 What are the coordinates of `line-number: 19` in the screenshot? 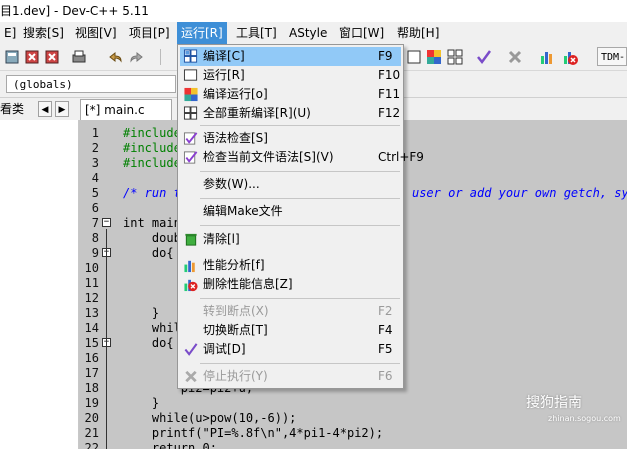 It's located at (91, 403).